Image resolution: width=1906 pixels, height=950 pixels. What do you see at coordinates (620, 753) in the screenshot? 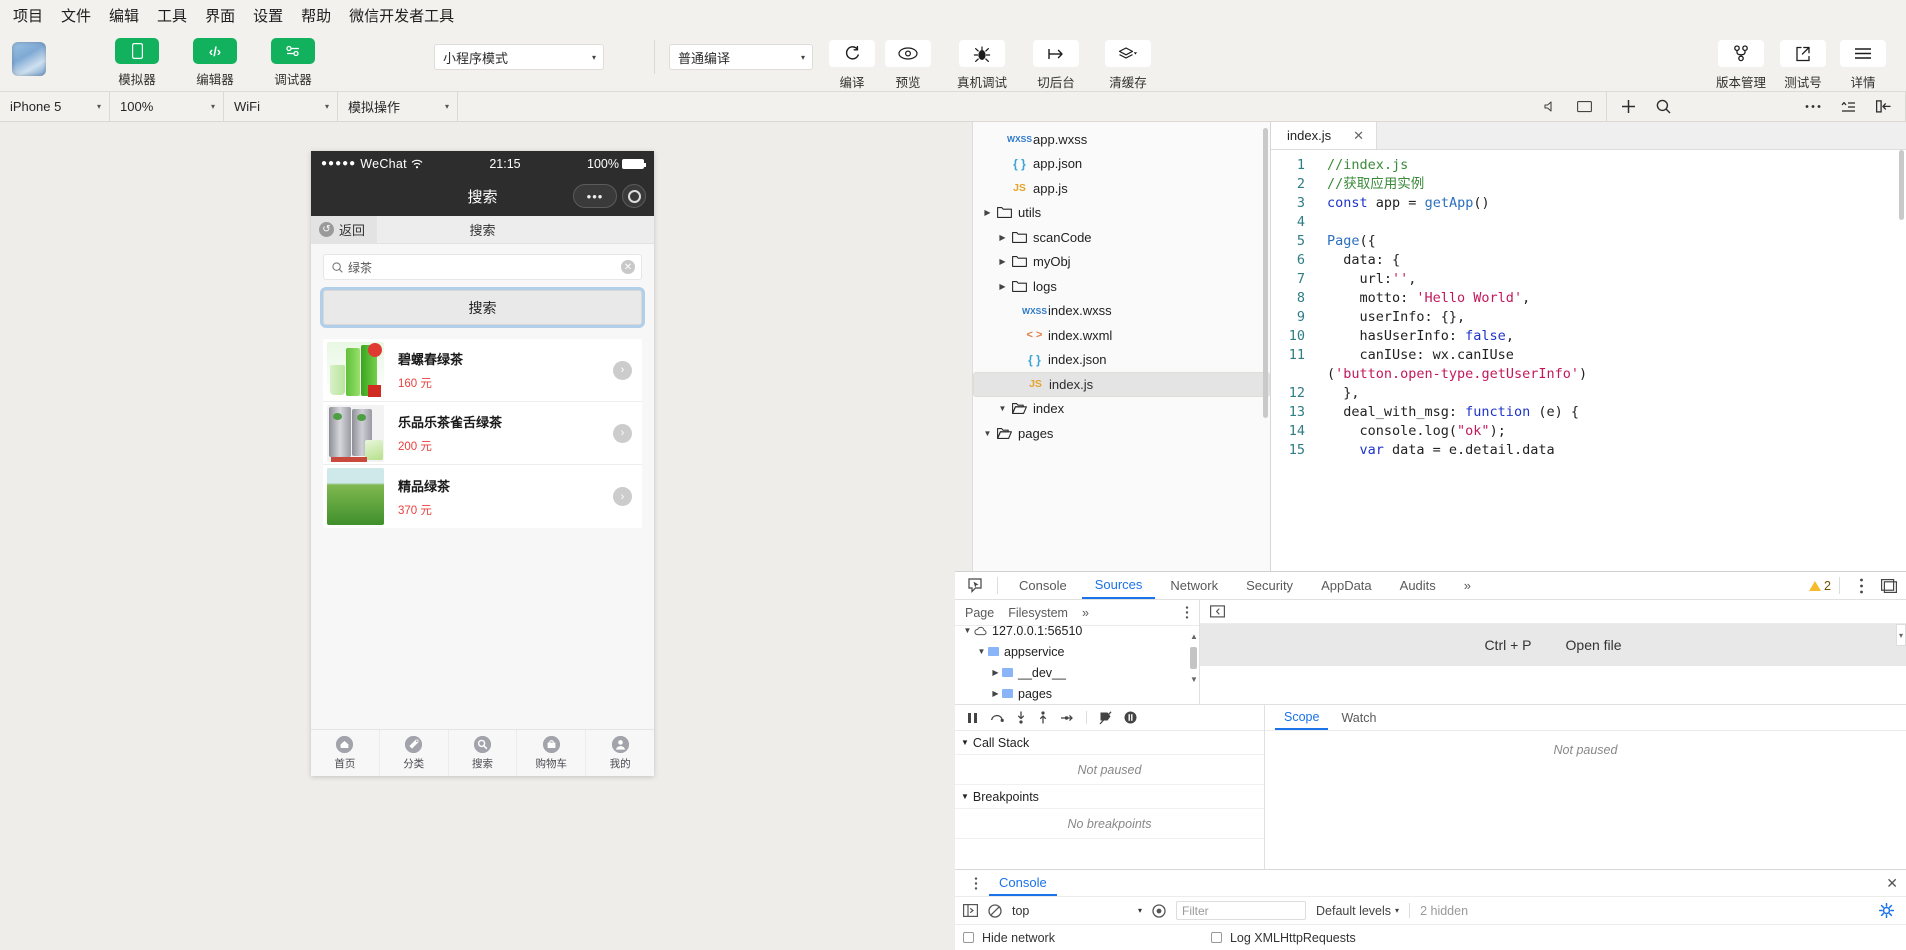
I see `tabbar-item-mine: 我的` at bounding box center [620, 753].